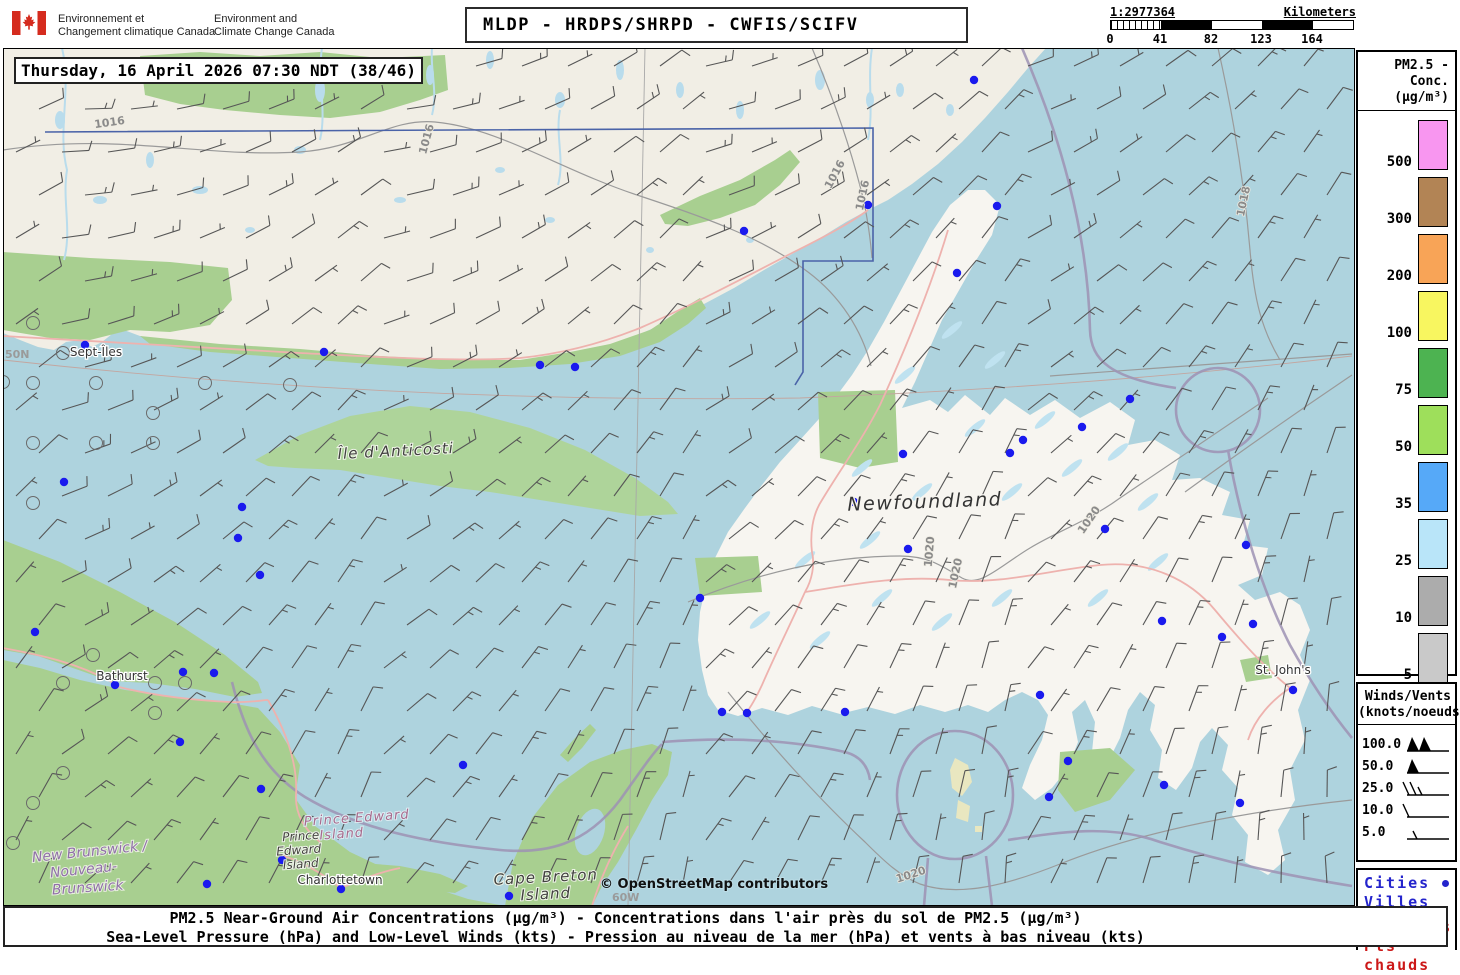 This screenshot has width=1460, height=975. Describe the element at coordinates (714, 884) in the screenshot. I see `map-label: © OpenStreetMap contributors` at that location.